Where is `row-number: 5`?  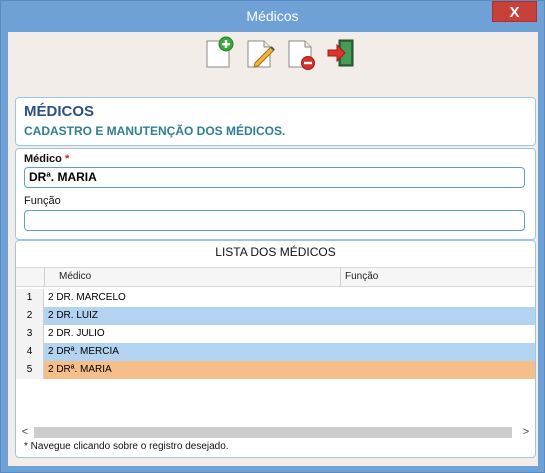
row-number: 5 is located at coordinates (30, 370).